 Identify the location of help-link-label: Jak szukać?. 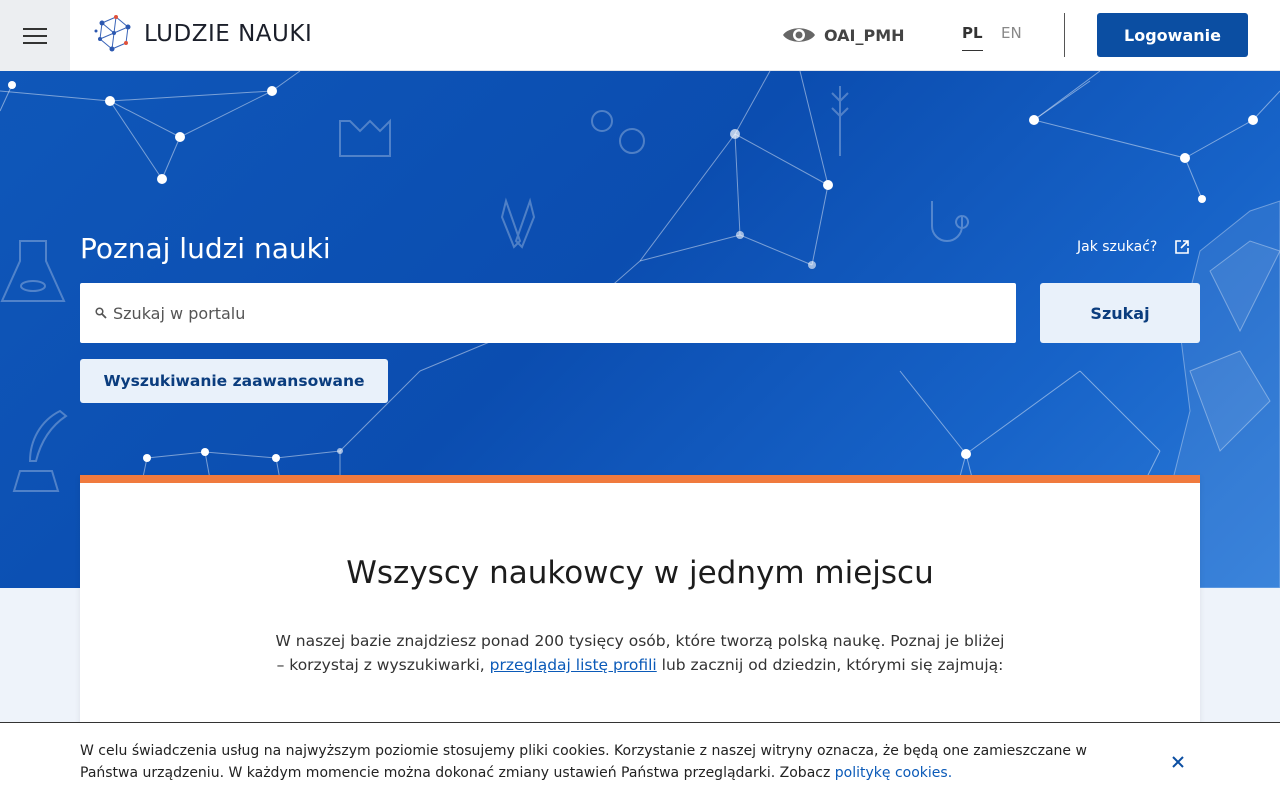
(1117, 247).